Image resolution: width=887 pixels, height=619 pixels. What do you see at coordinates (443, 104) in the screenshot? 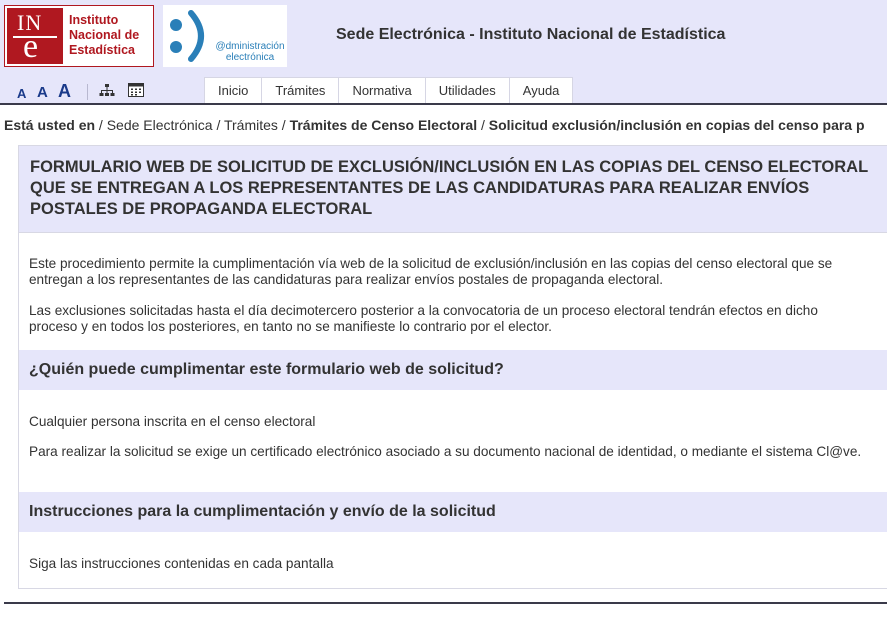
I see `header-divider` at bounding box center [443, 104].